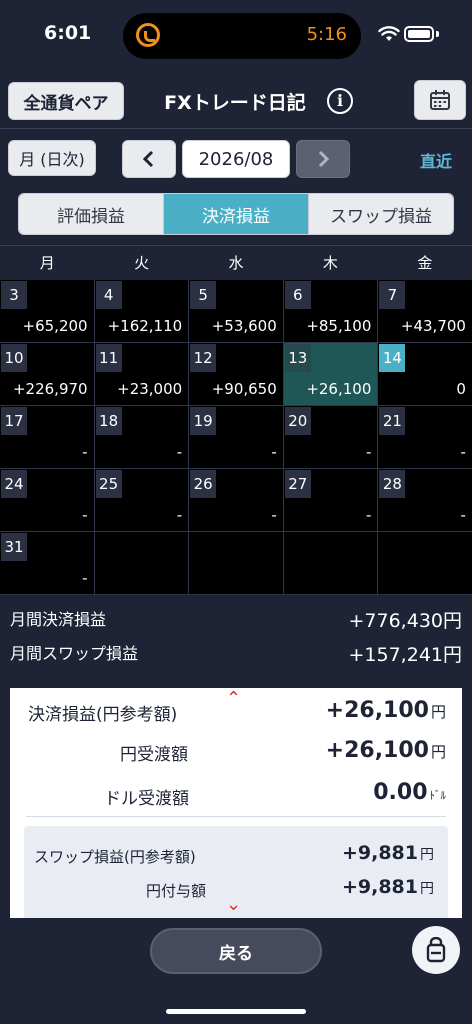 The width and height of the screenshot is (472, 1024). I want to click on calendar-day-cell: 25 -, so click(142, 500).